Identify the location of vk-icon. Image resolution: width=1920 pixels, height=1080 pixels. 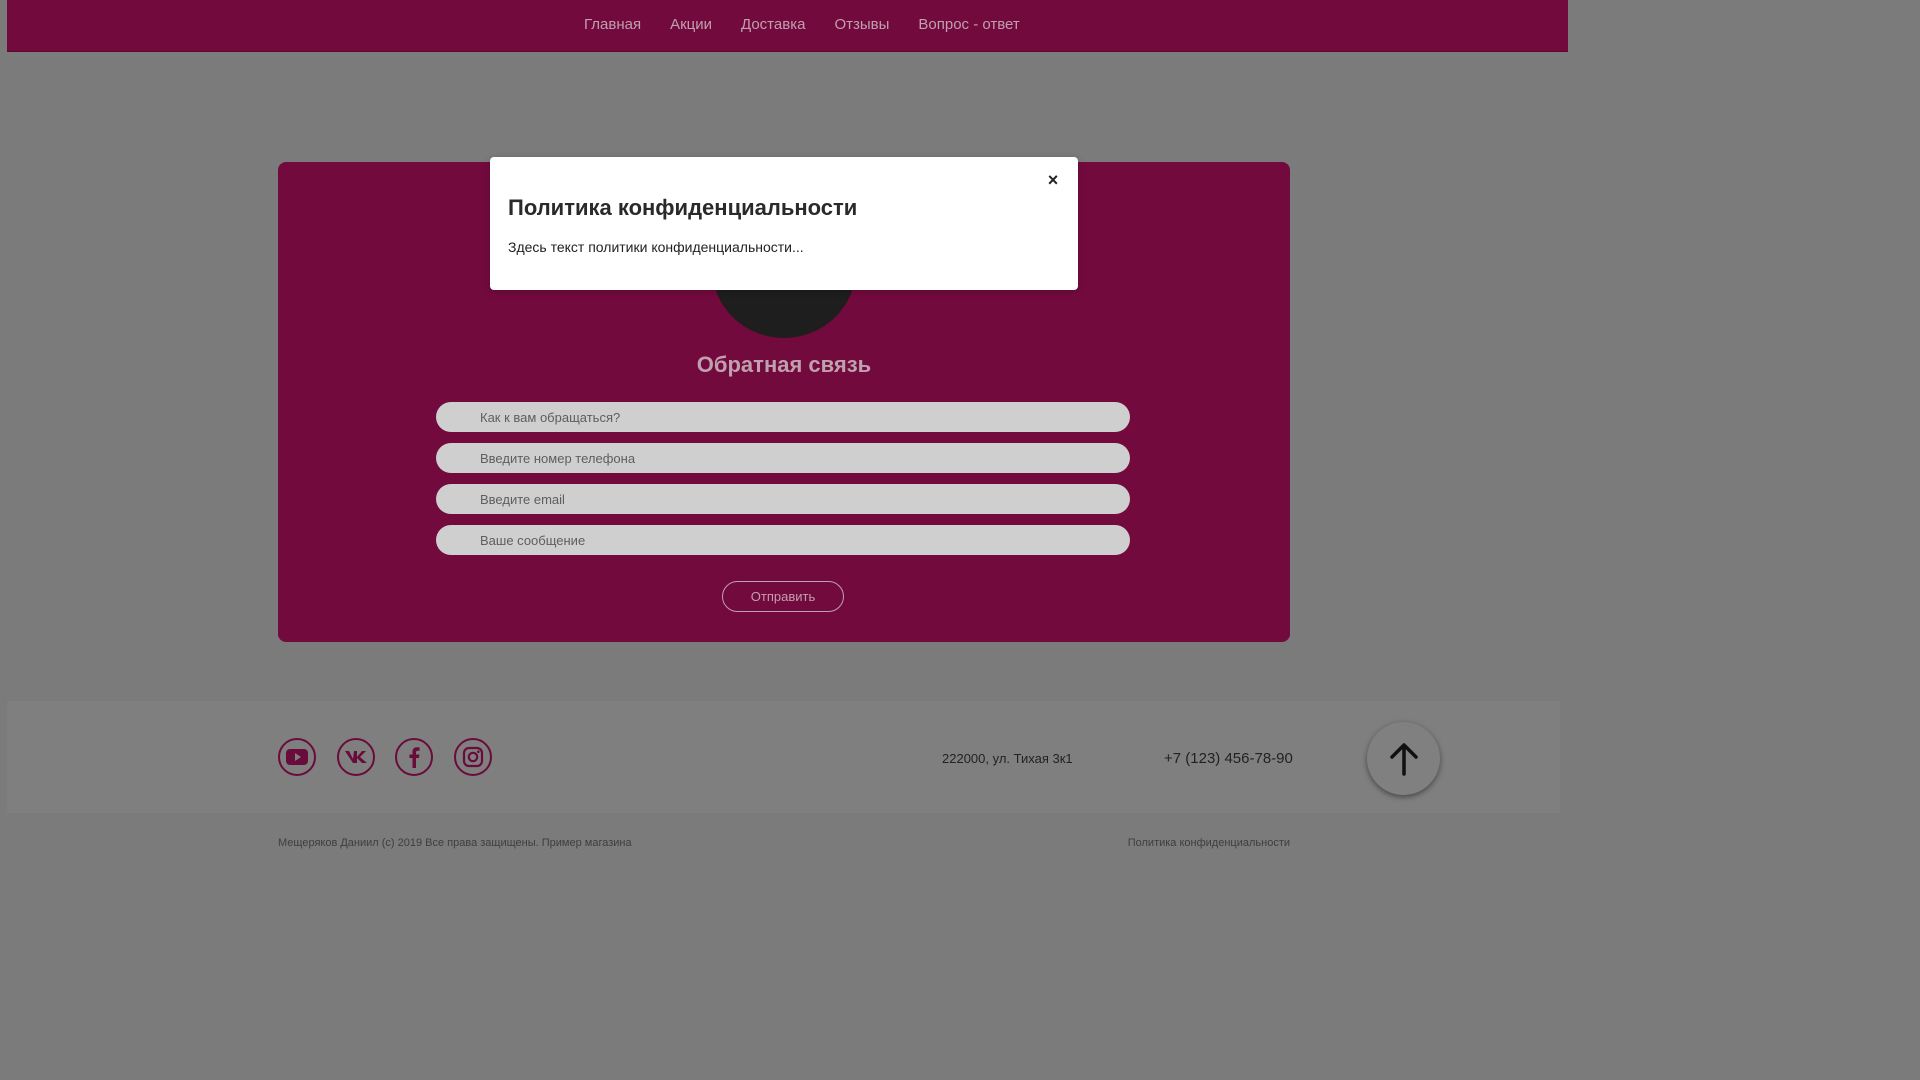
(356, 757).